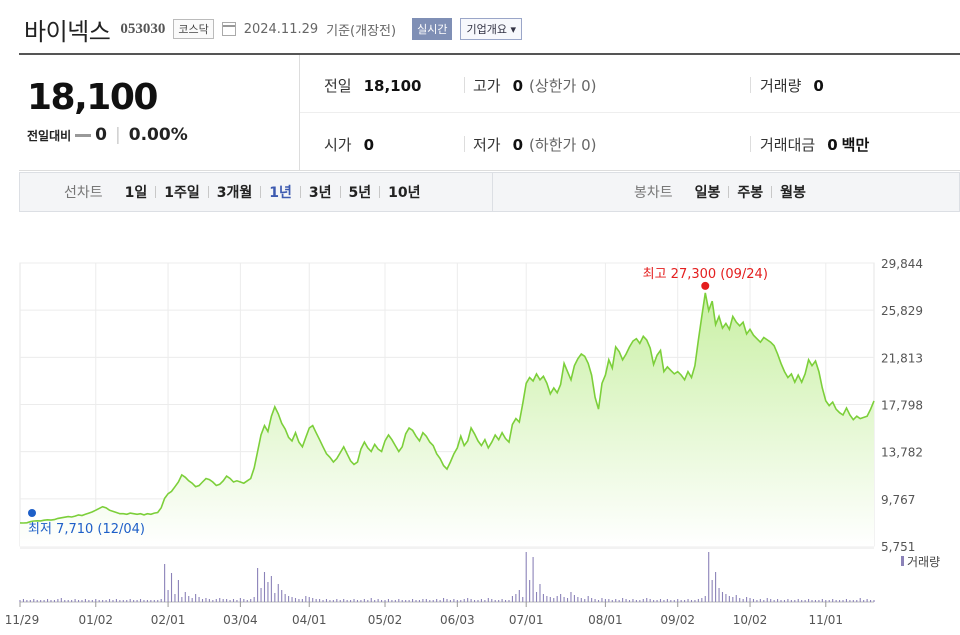 This screenshot has width=960, height=635. I want to click on max-annotation: 최고 27,300 (09/24), so click(705, 274).